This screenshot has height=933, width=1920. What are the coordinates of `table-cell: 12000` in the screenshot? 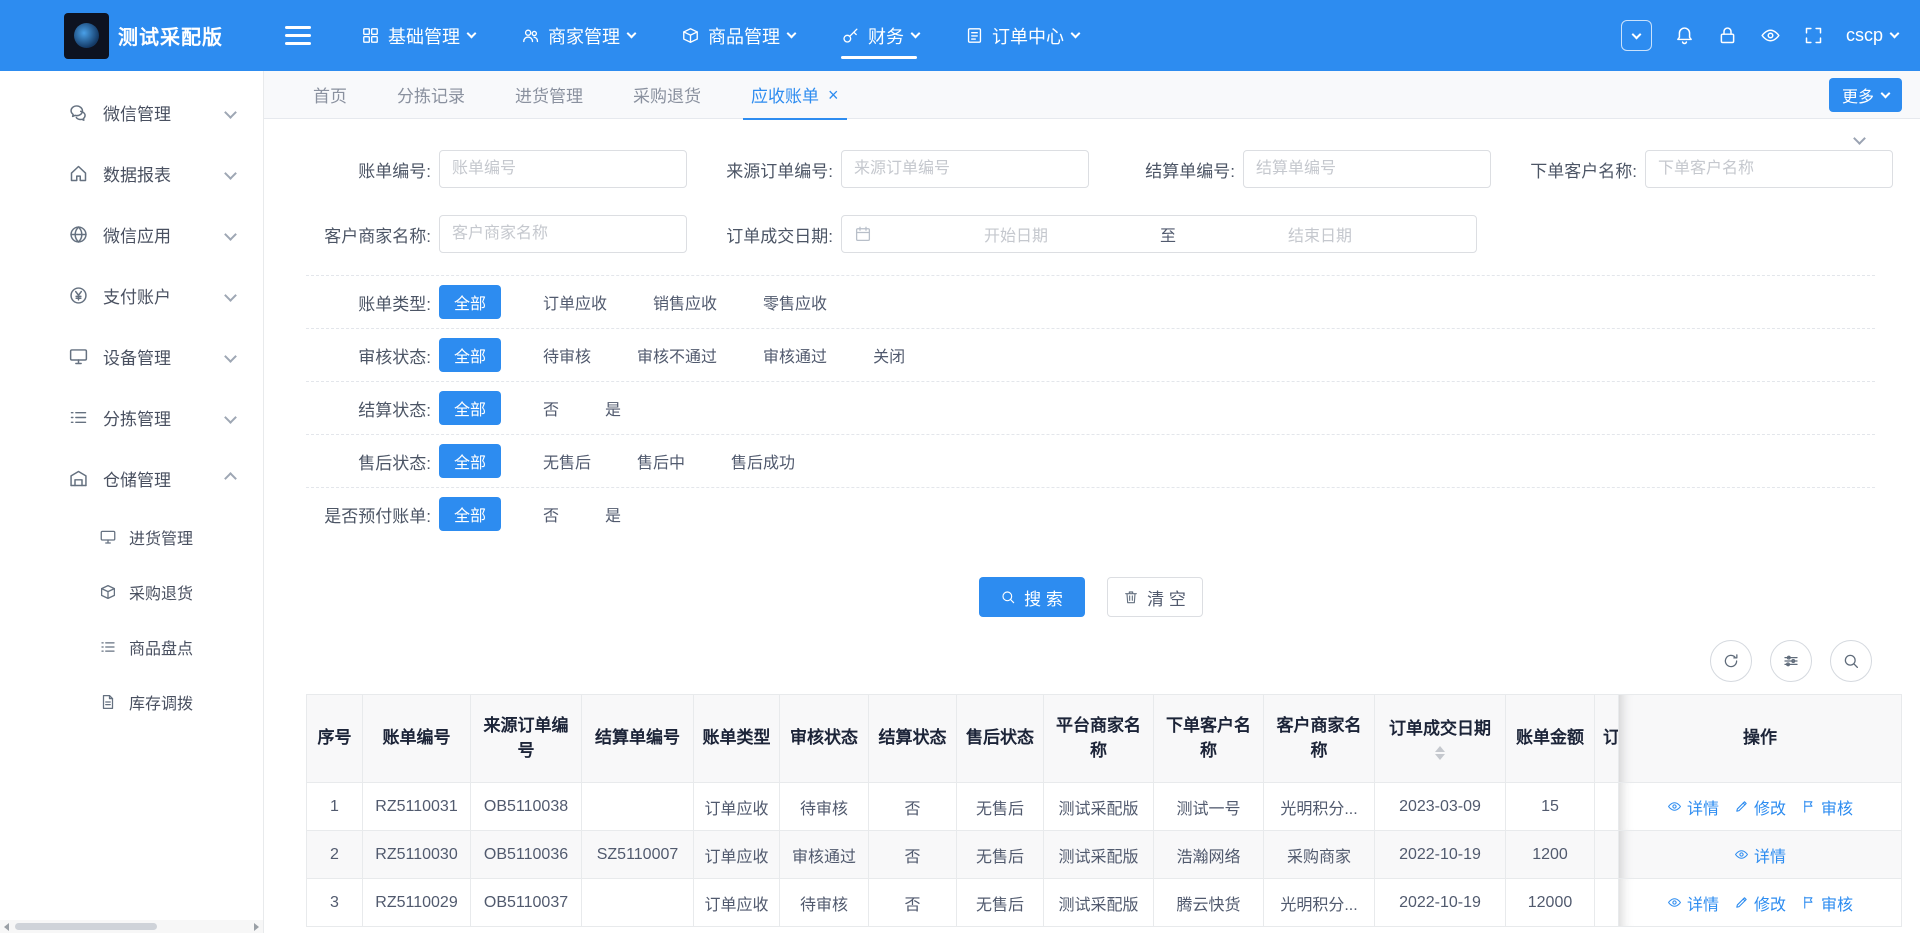 It's located at (1550, 902).